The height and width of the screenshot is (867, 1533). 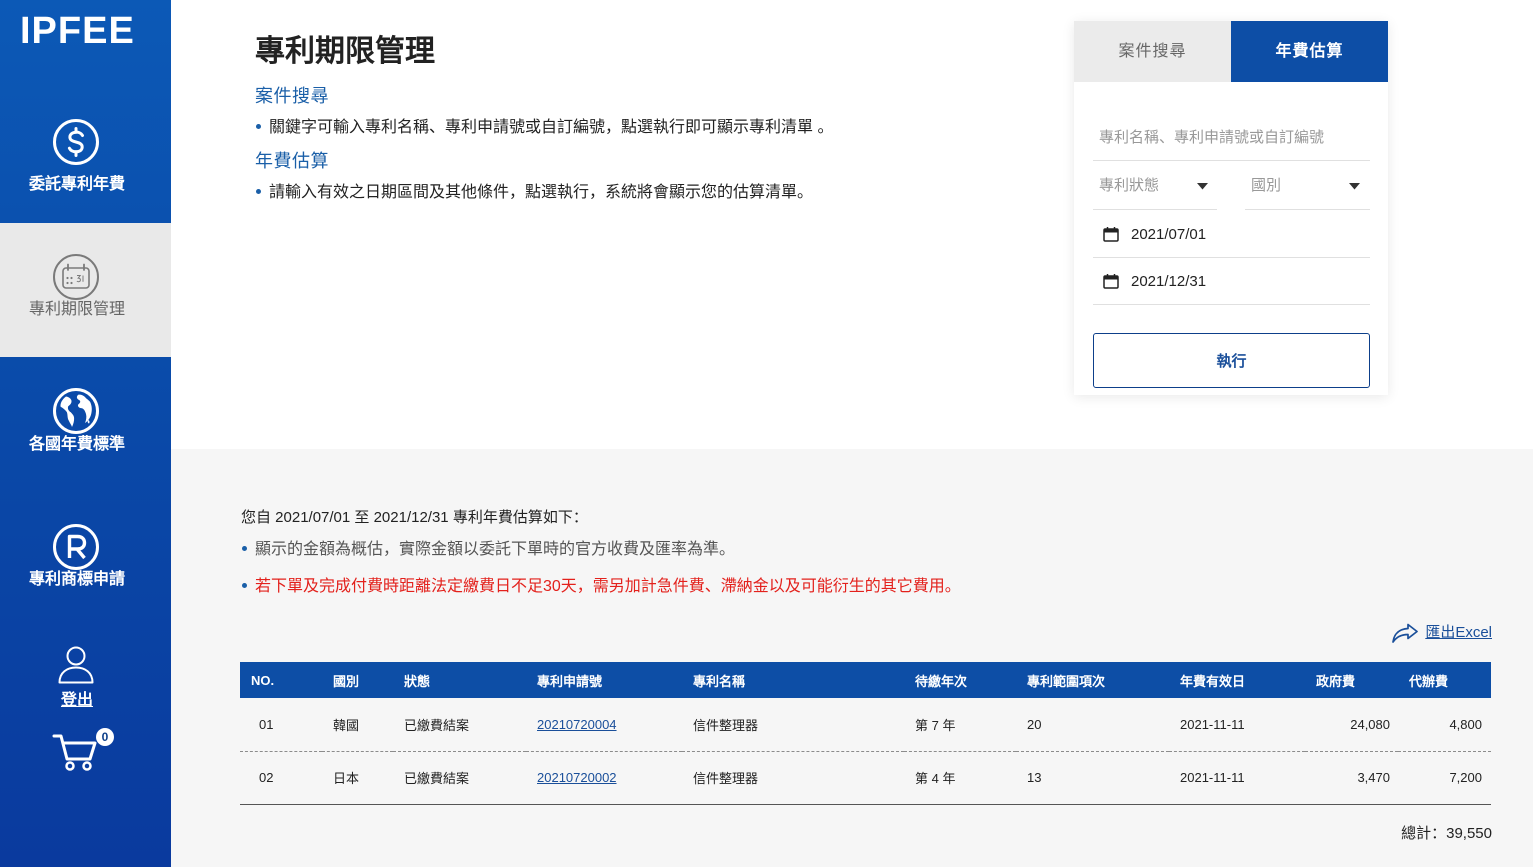 I want to click on cell-country: 日本, so click(x=357, y=778).